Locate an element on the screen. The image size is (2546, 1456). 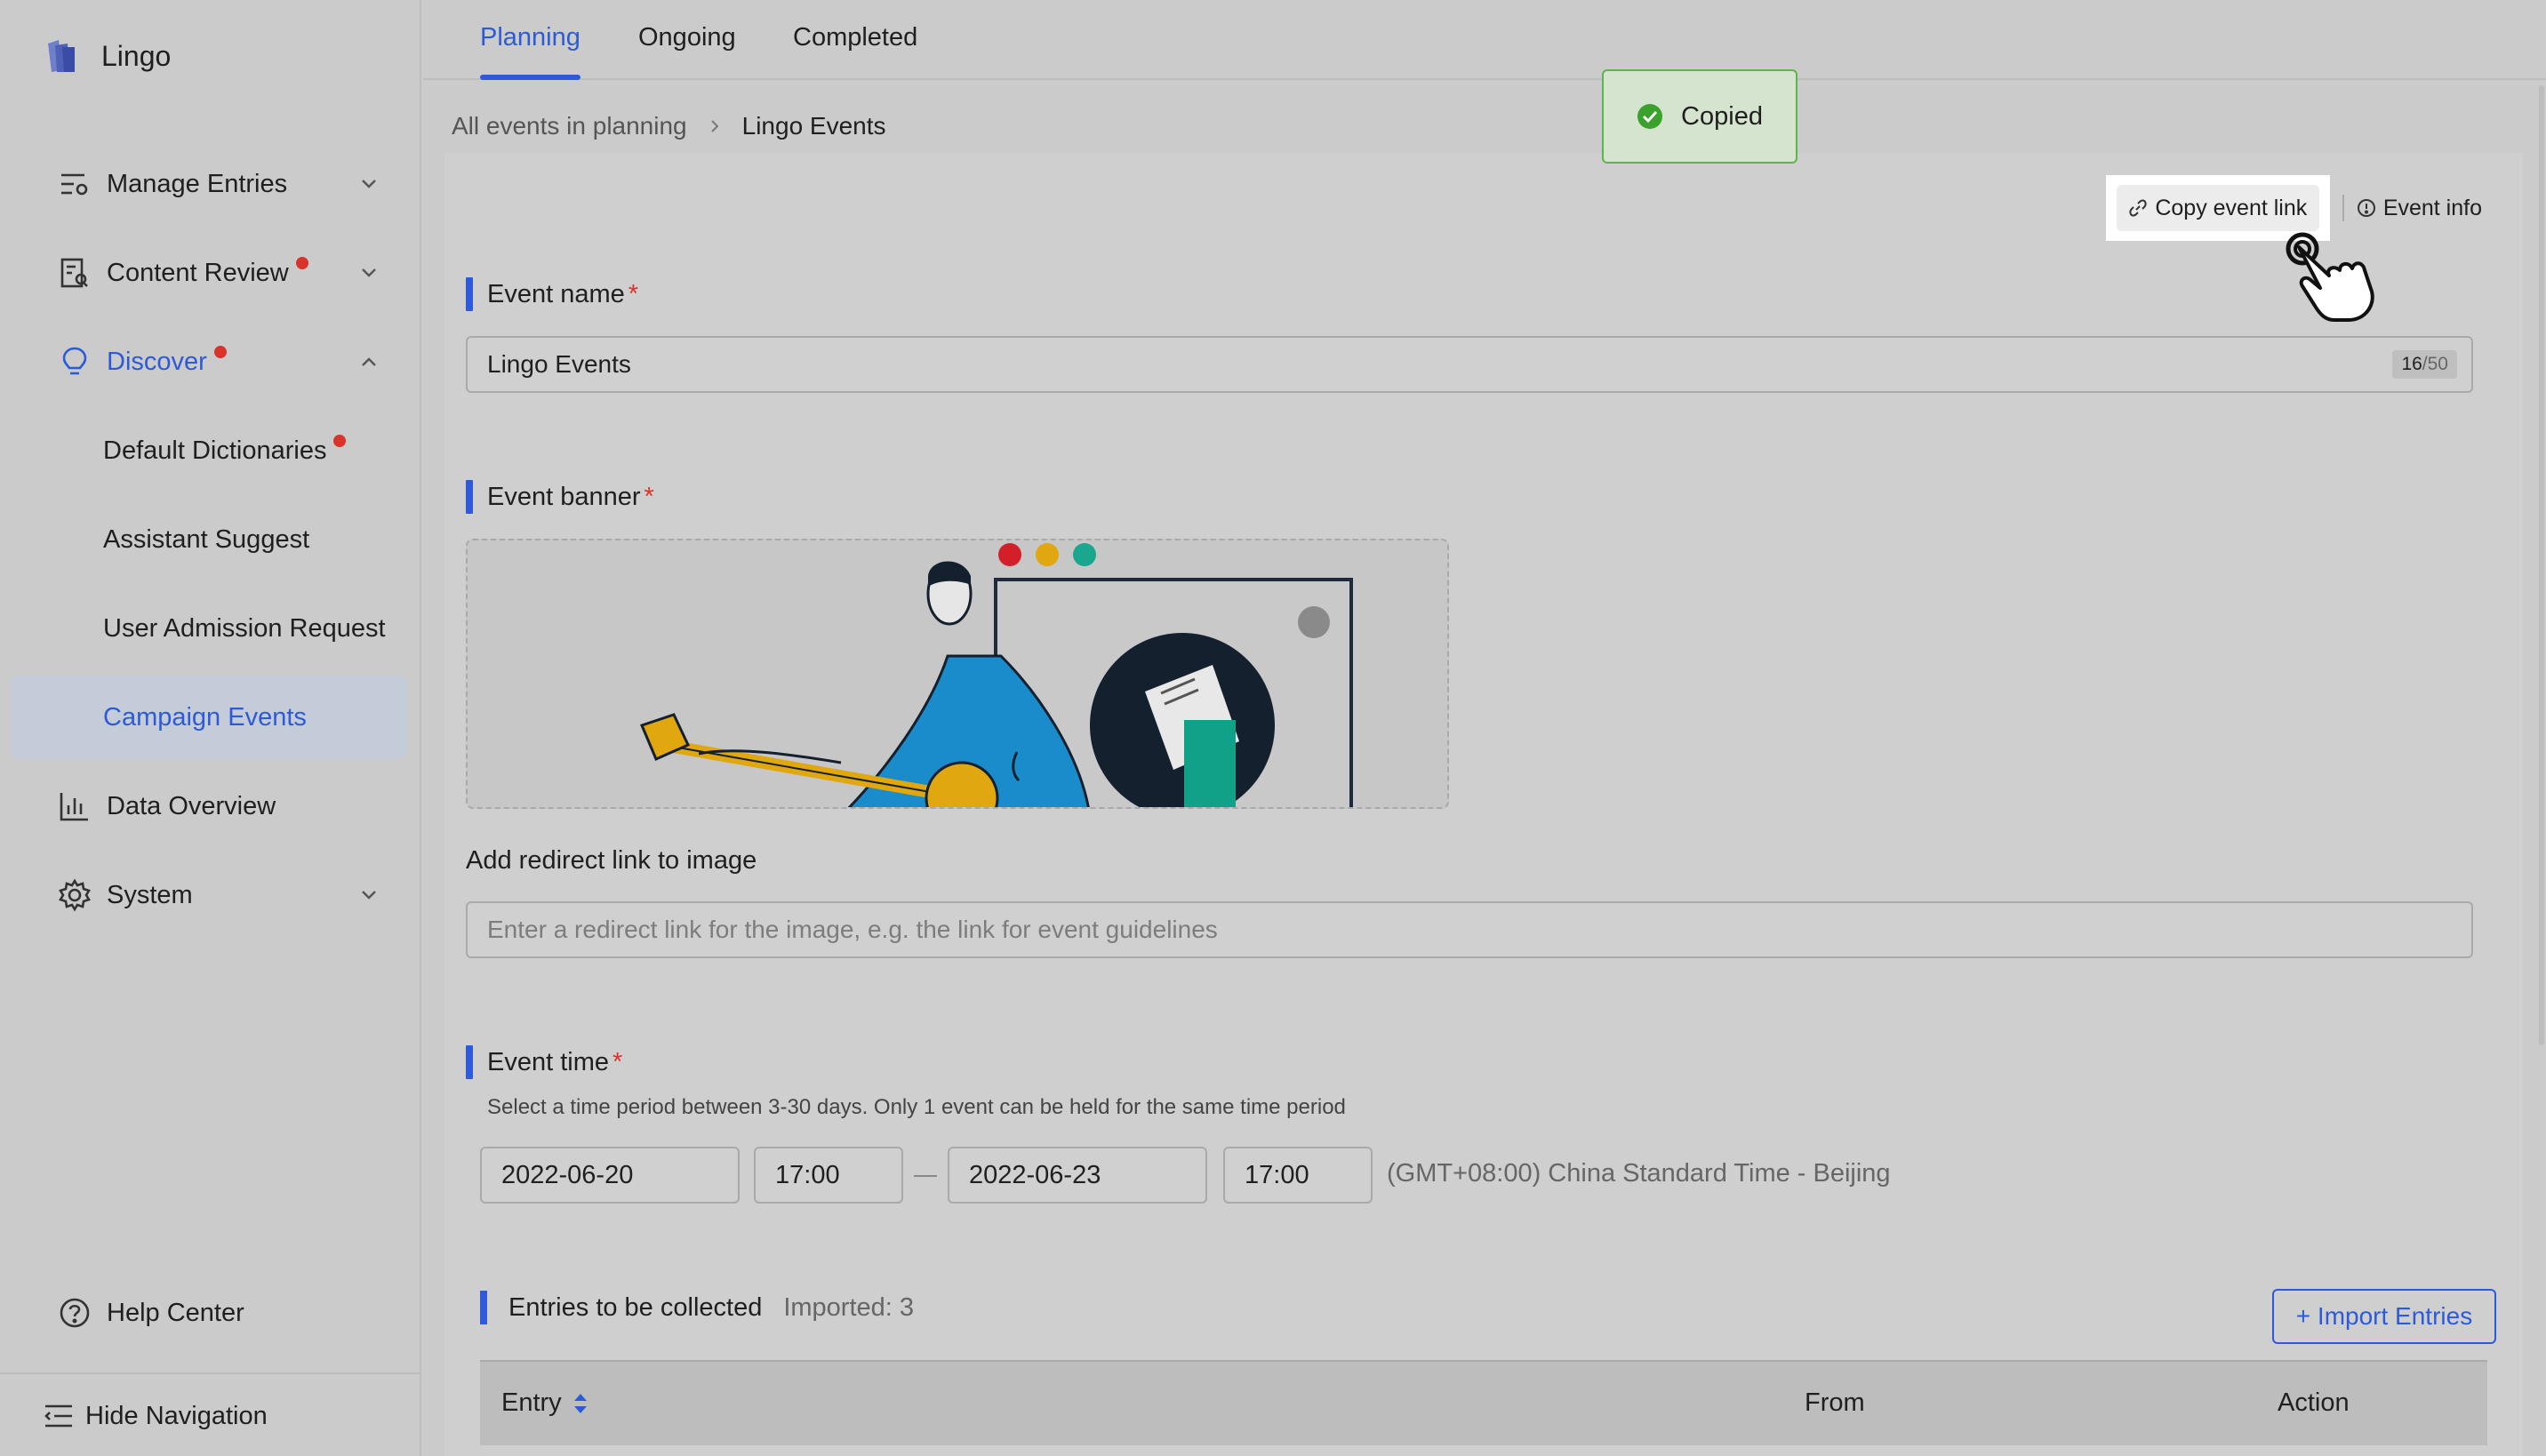
start-time-picker: 17:00 is located at coordinates (829, 1175).